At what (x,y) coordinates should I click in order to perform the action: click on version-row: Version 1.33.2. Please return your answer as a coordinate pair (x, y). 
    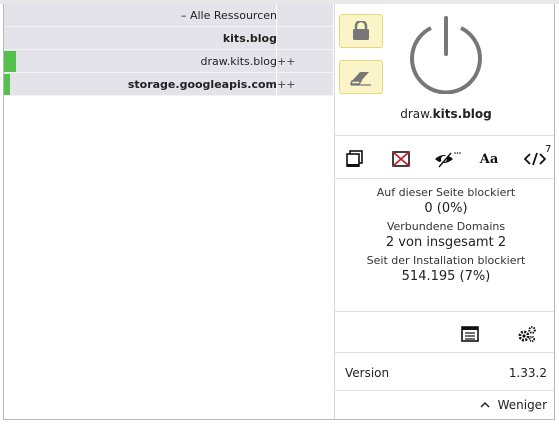
    Looking at the image, I should click on (444, 374).